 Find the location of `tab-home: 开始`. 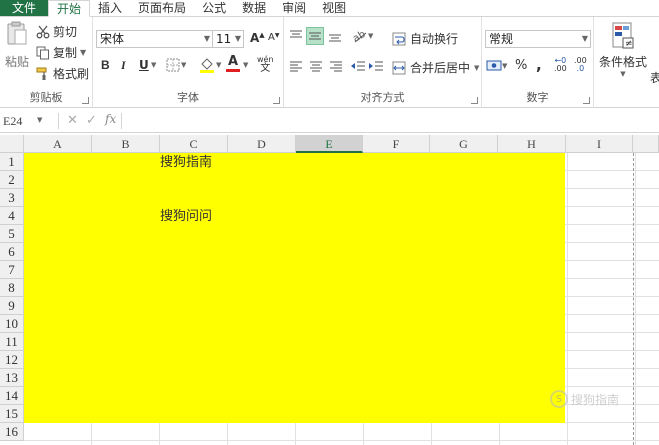

tab-home: 开始 is located at coordinates (69, 8).